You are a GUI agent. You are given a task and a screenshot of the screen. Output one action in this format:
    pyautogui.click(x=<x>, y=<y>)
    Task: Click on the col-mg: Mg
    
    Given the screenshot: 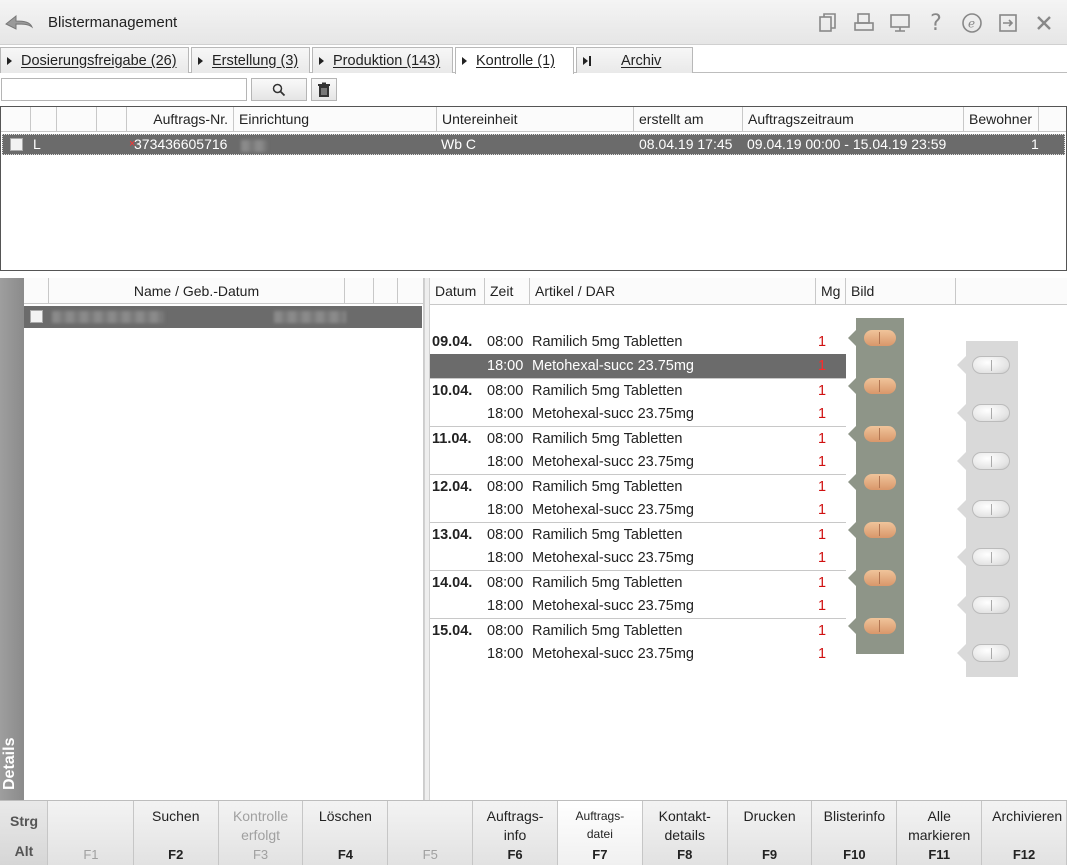 What is the action you would take?
    pyautogui.click(x=831, y=291)
    